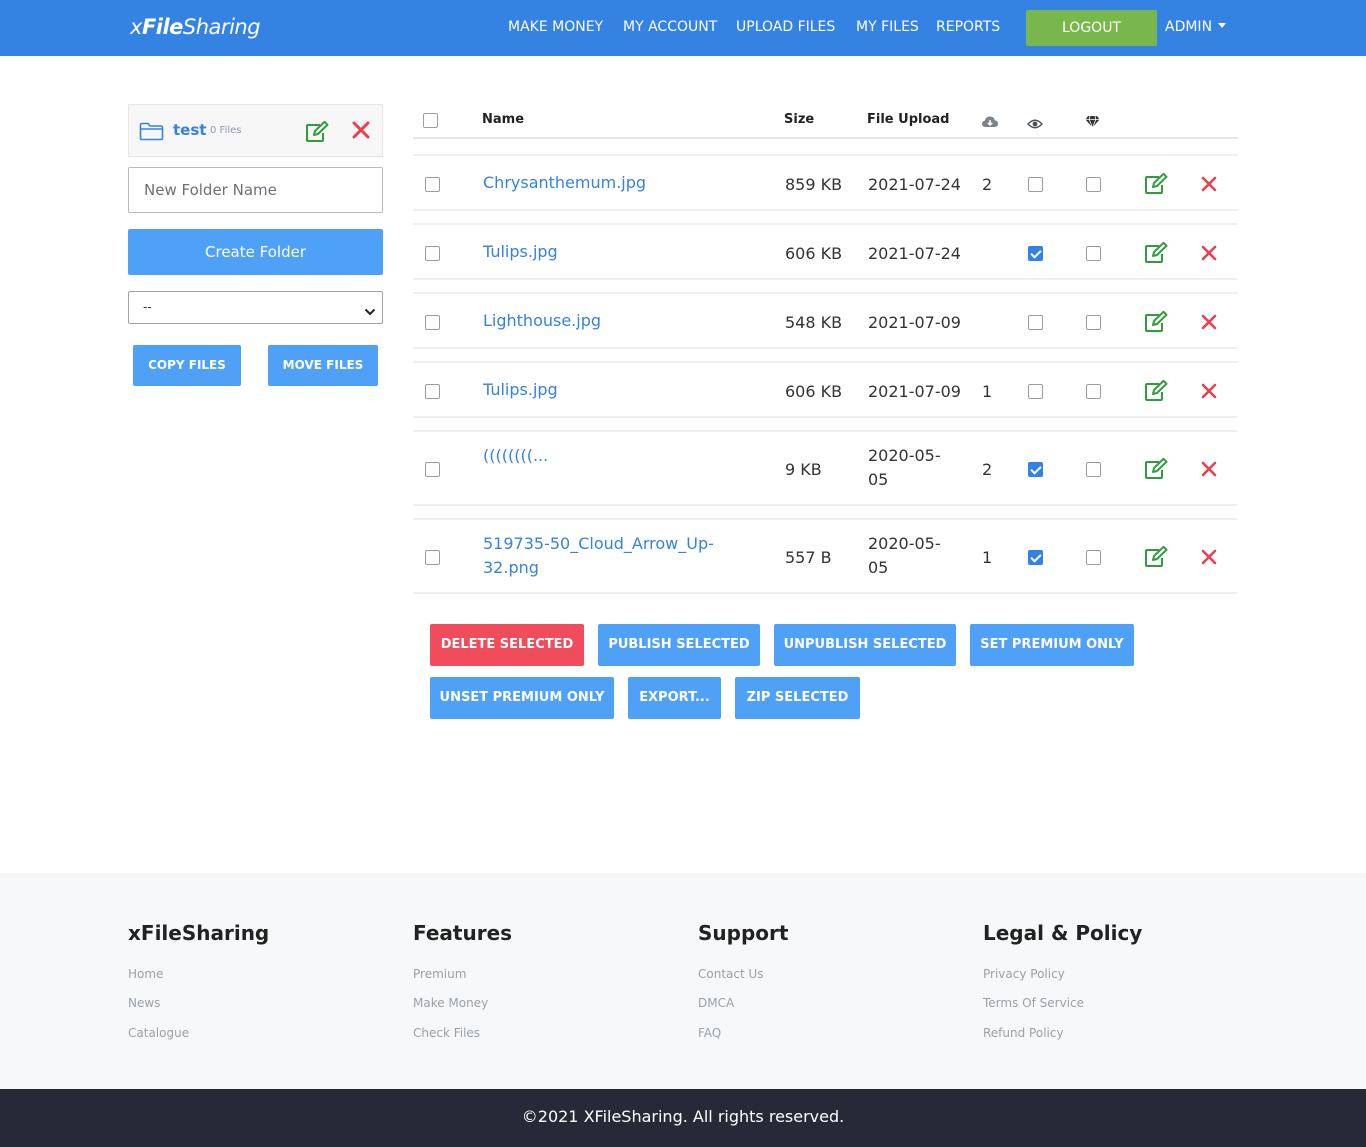 This screenshot has width=1366, height=1147. What do you see at coordinates (797, 698) in the screenshot?
I see `zip-selected-button: ZIP SELECTED` at bounding box center [797, 698].